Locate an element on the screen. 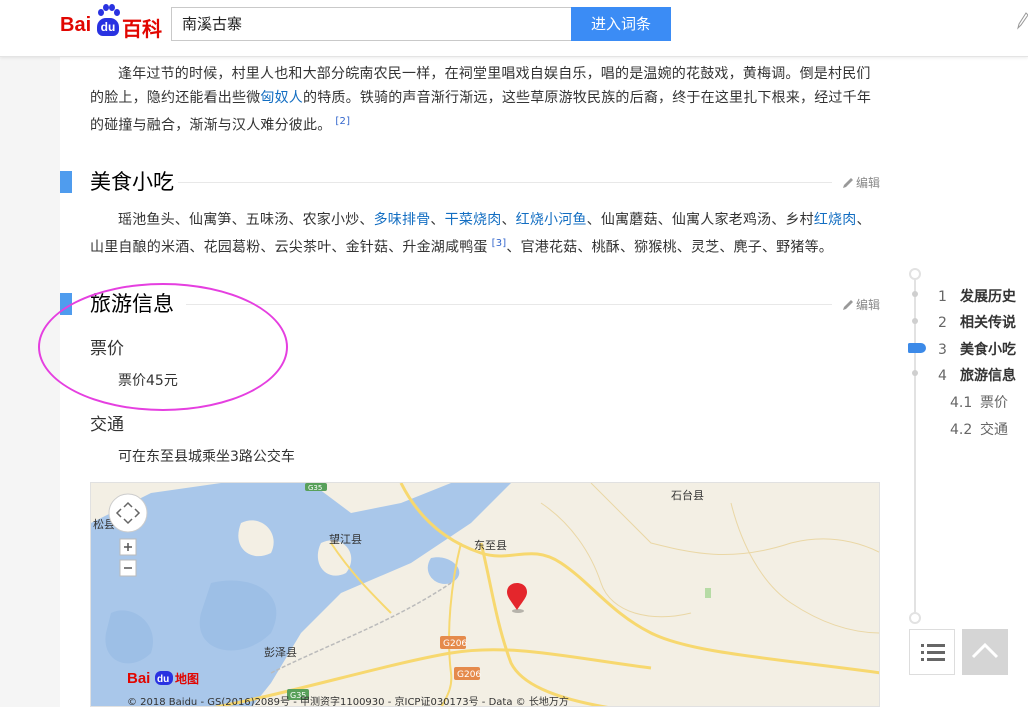 The height and width of the screenshot is (707, 1028). search-input: 南溪古寨 is located at coordinates (371, 24).